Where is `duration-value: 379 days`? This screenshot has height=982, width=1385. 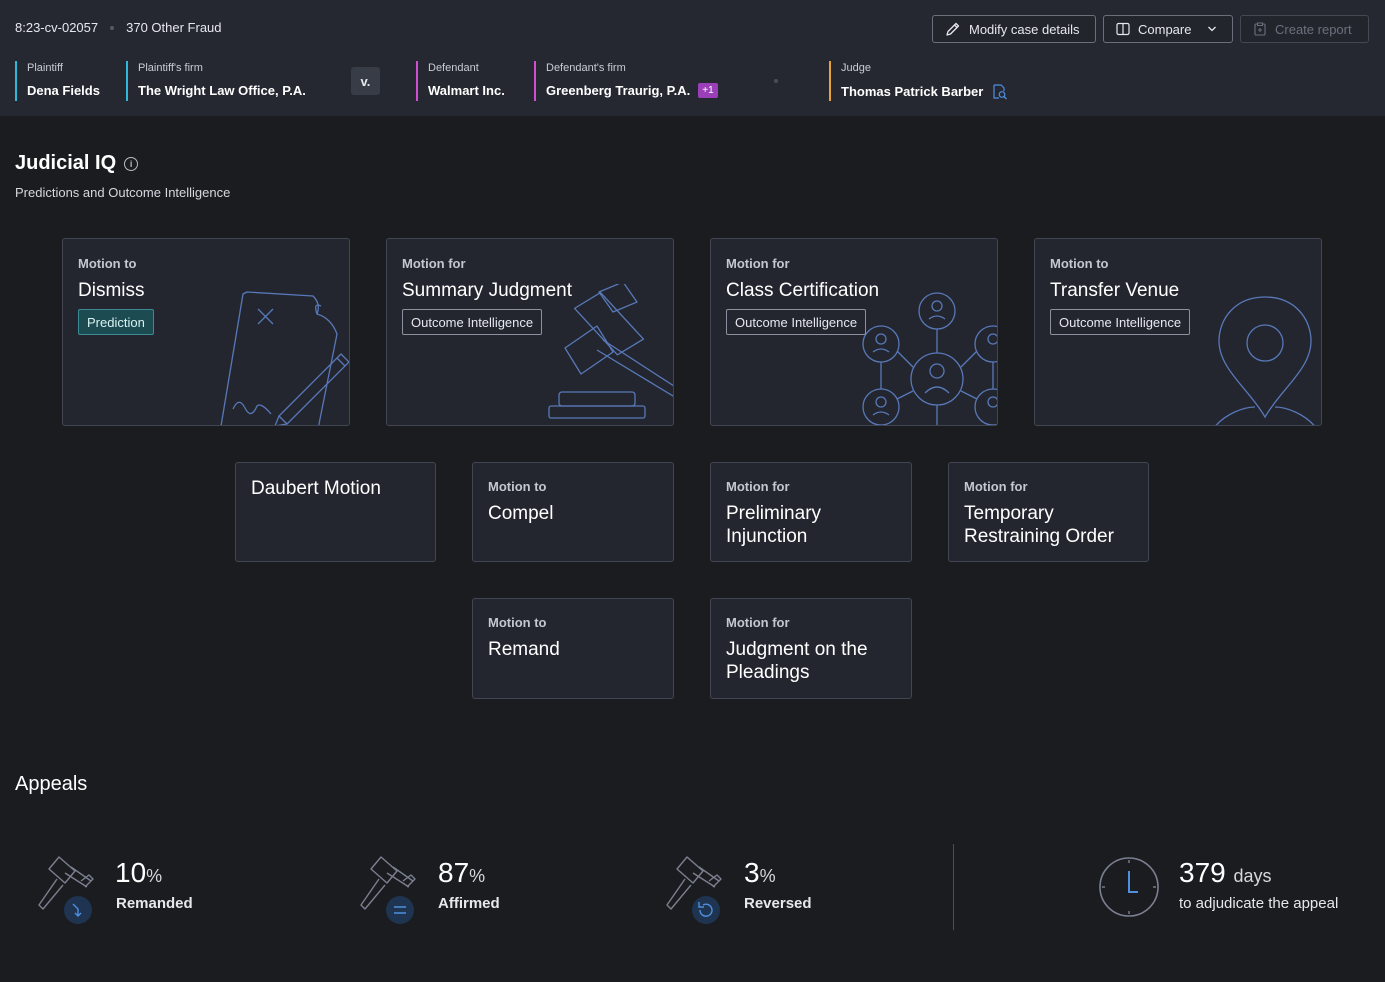 duration-value: 379 days is located at coordinates (1225, 873).